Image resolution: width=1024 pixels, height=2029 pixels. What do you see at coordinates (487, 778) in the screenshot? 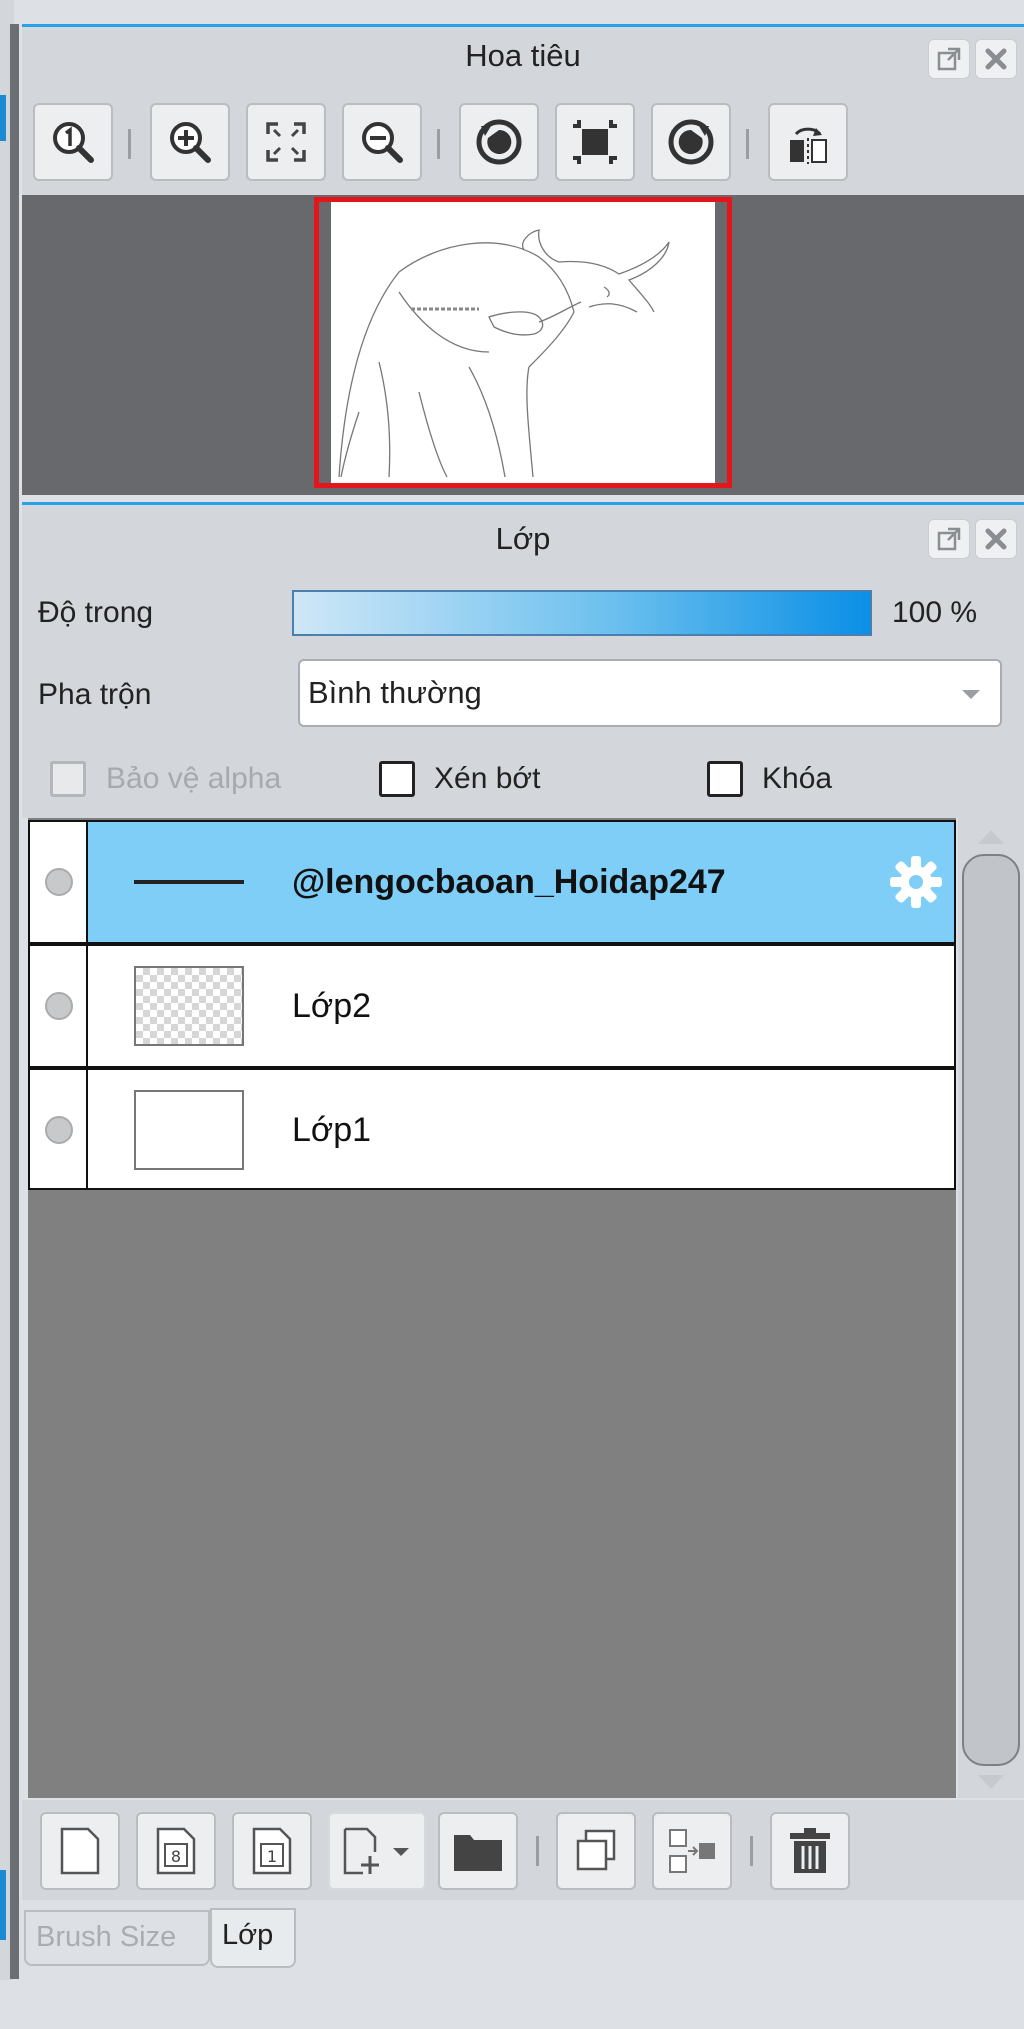
I see `clipping-label: Xén bớt` at bounding box center [487, 778].